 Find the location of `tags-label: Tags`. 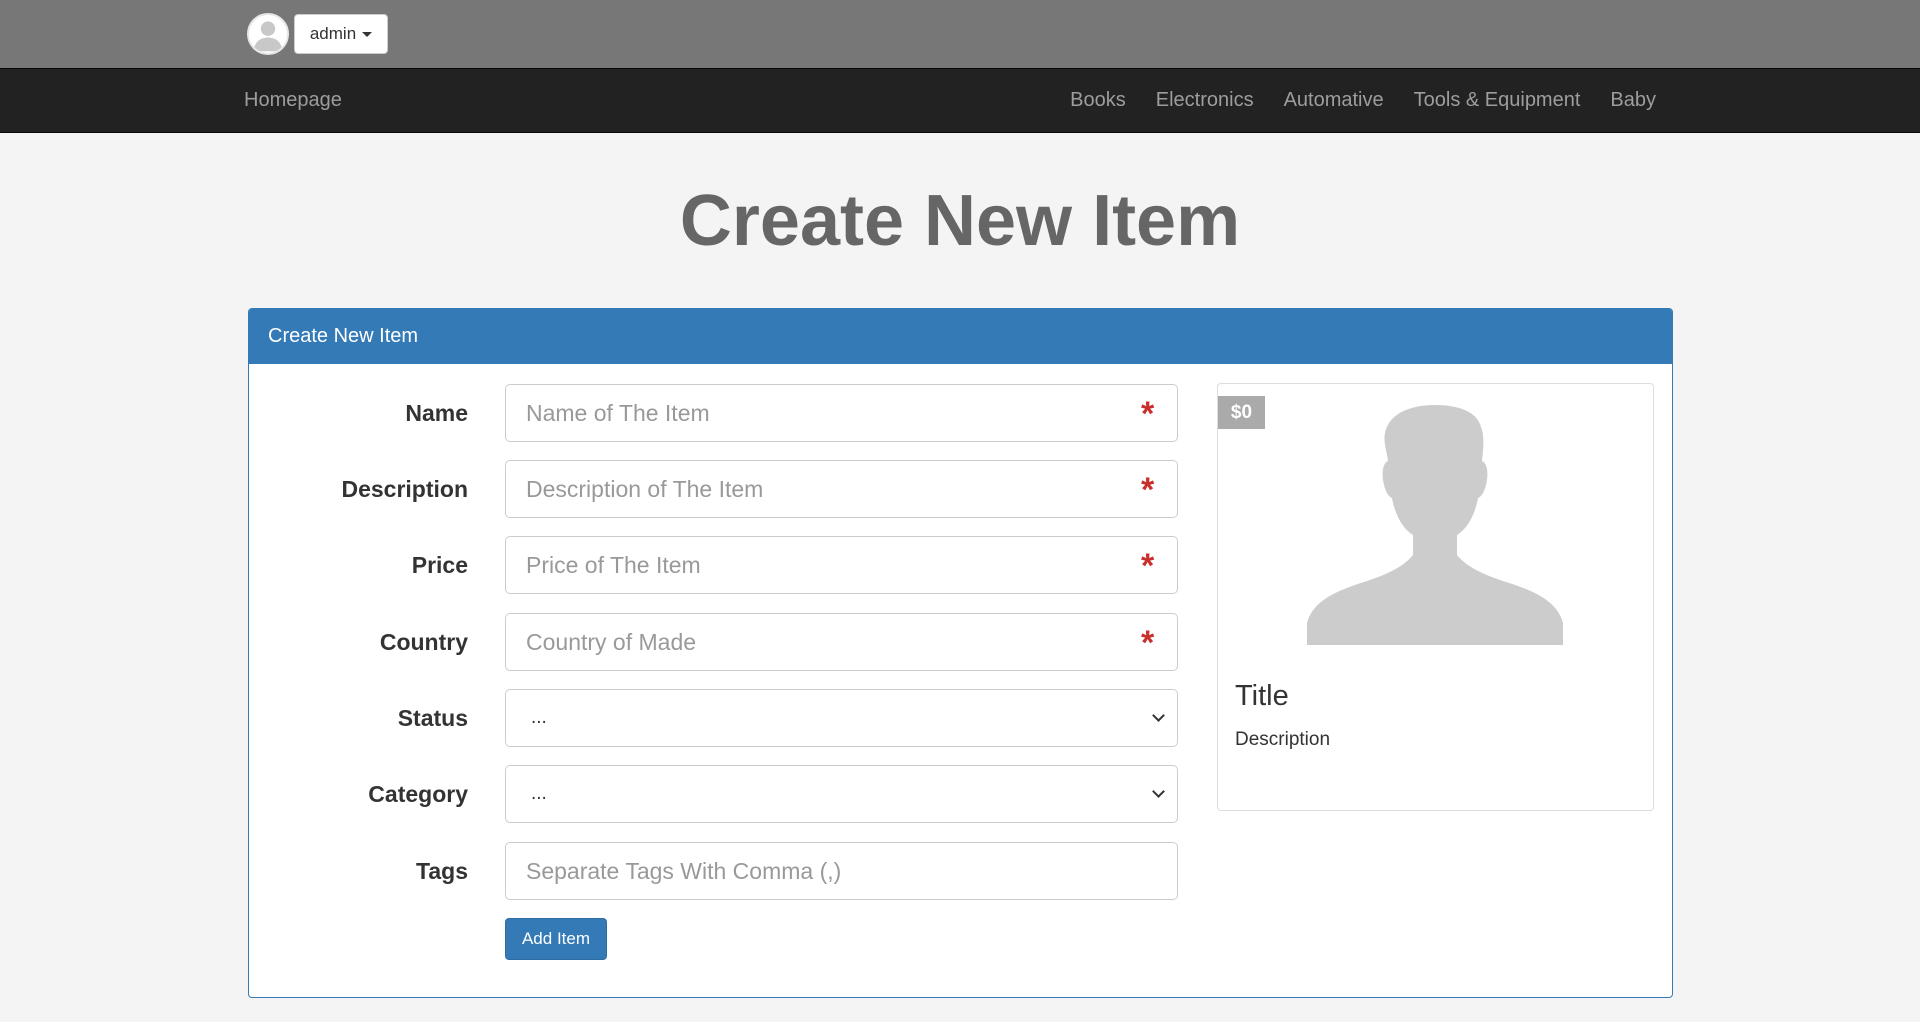

tags-label: Tags is located at coordinates (442, 870).